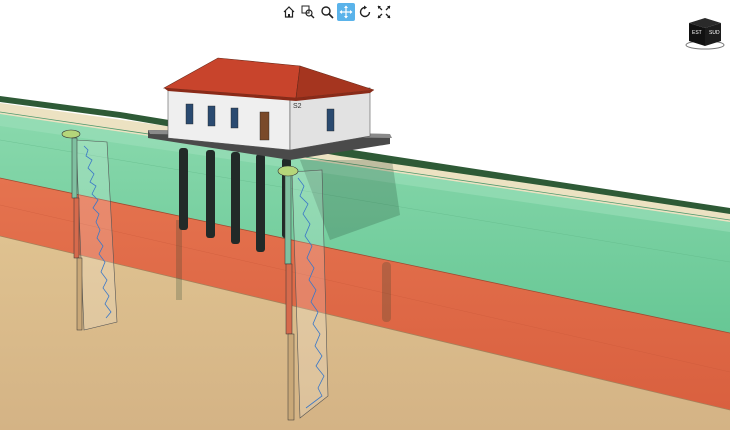 This screenshot has width=730, height=430. I want to click on door, so click(264, 126).